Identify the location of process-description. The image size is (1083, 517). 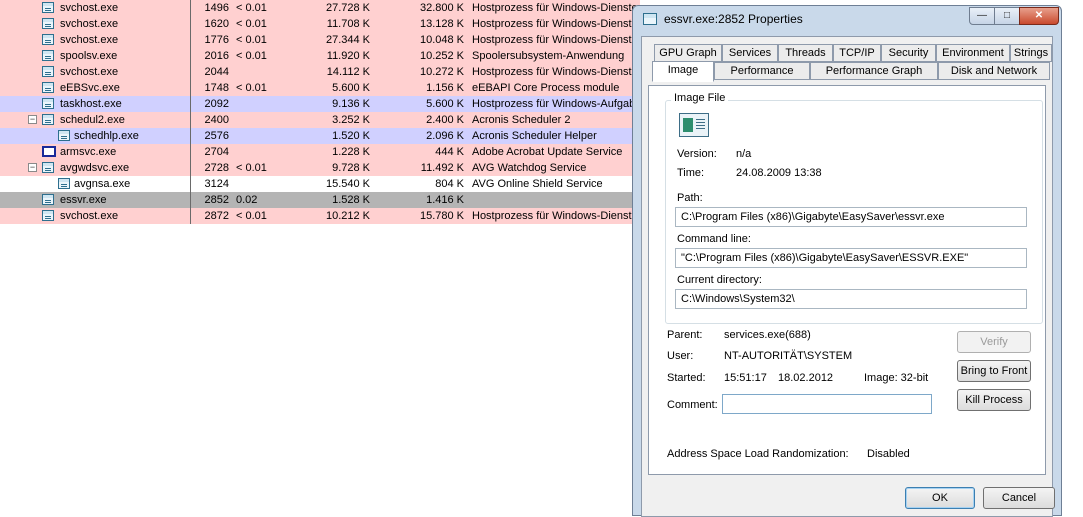
(556, 200).